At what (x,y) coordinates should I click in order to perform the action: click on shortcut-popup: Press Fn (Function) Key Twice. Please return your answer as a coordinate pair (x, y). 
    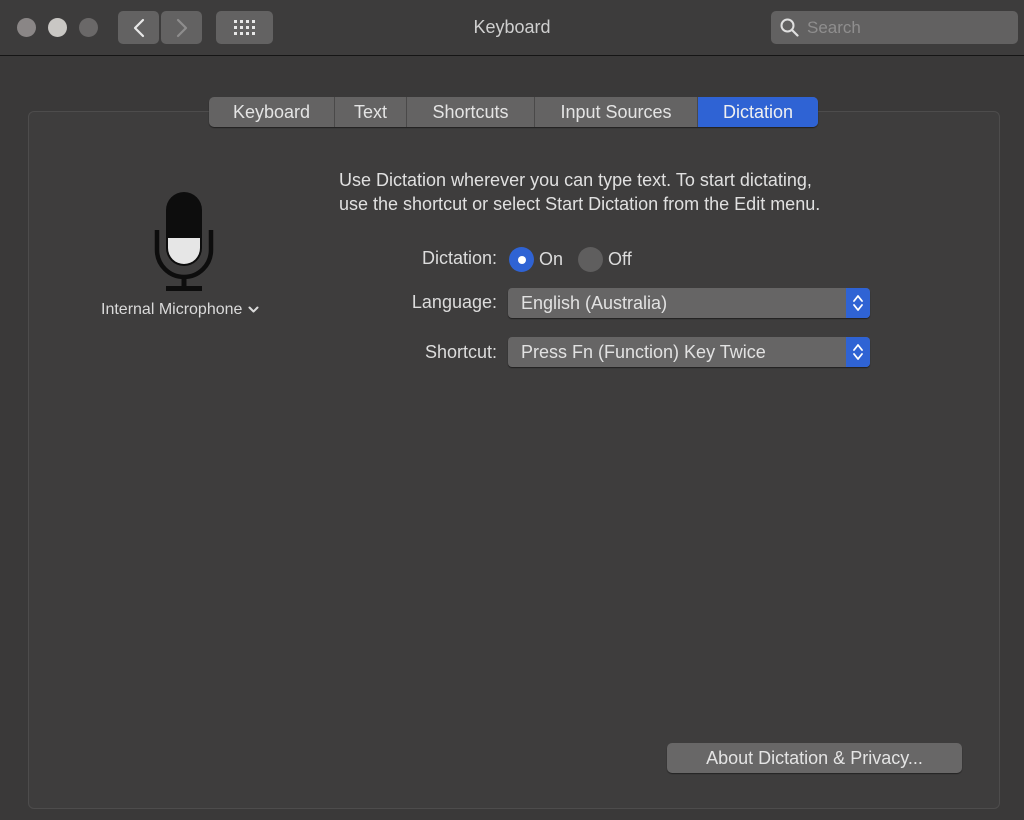
    Looking at the image, I should click on (689, 352).